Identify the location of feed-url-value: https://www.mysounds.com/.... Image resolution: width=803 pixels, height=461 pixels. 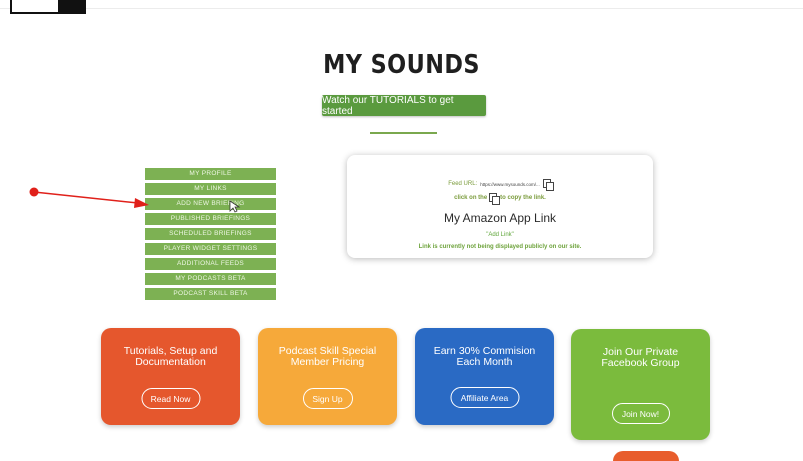
(510, 184).